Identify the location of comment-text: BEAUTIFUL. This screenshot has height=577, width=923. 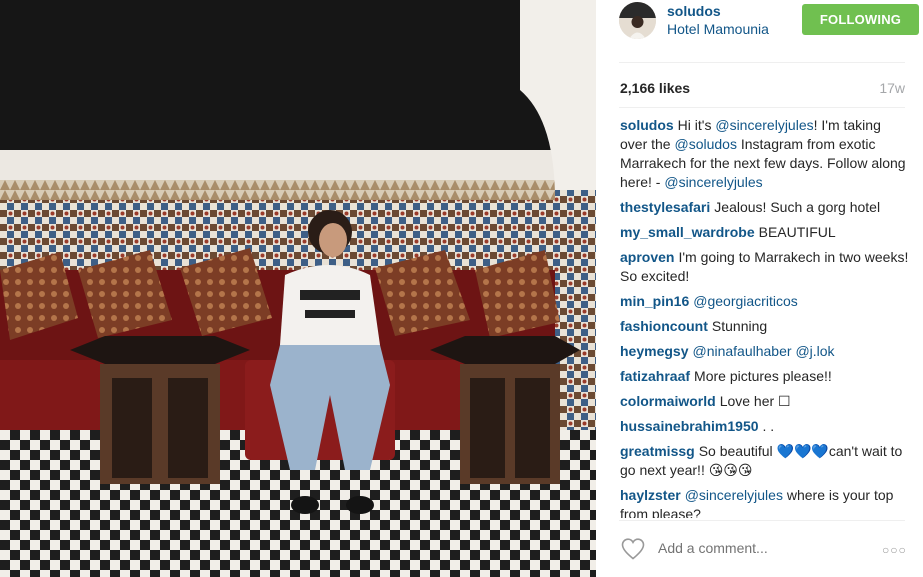
(797, 232).